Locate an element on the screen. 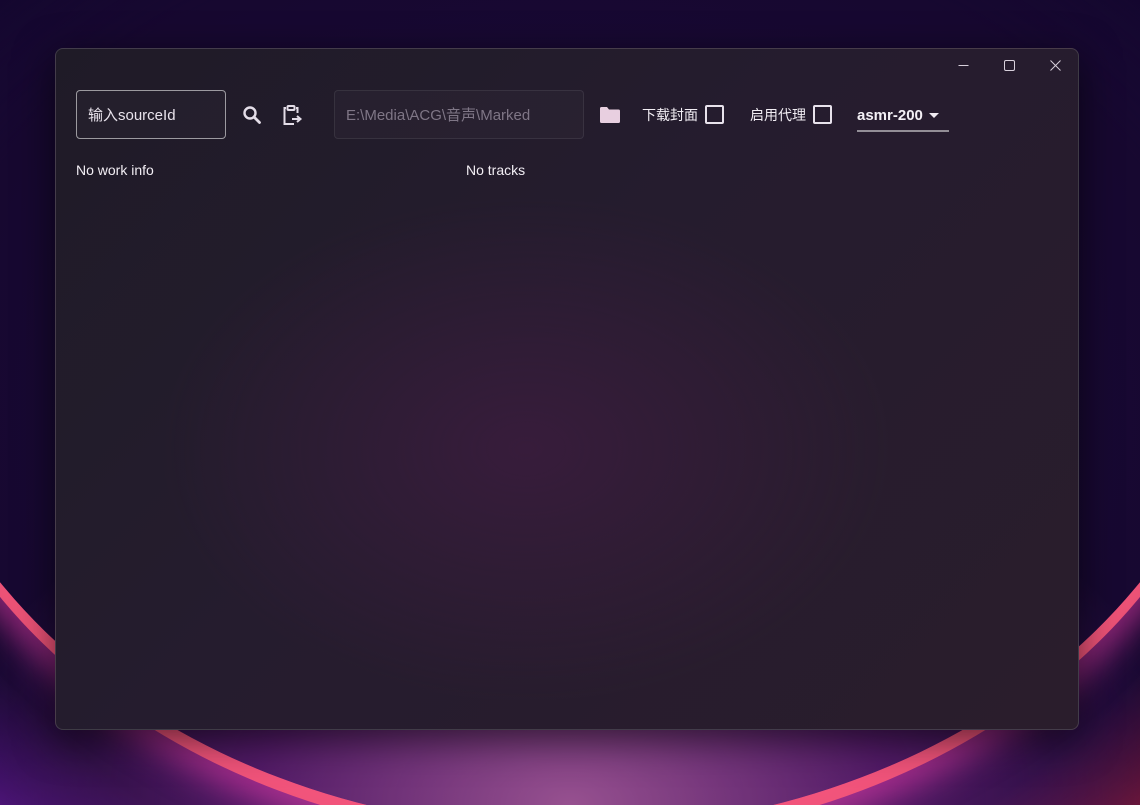 The height and width of the screenshot is (805, 1140). enable-proxy-checkbox: 启用代理 is located at coordinates (791, 115).